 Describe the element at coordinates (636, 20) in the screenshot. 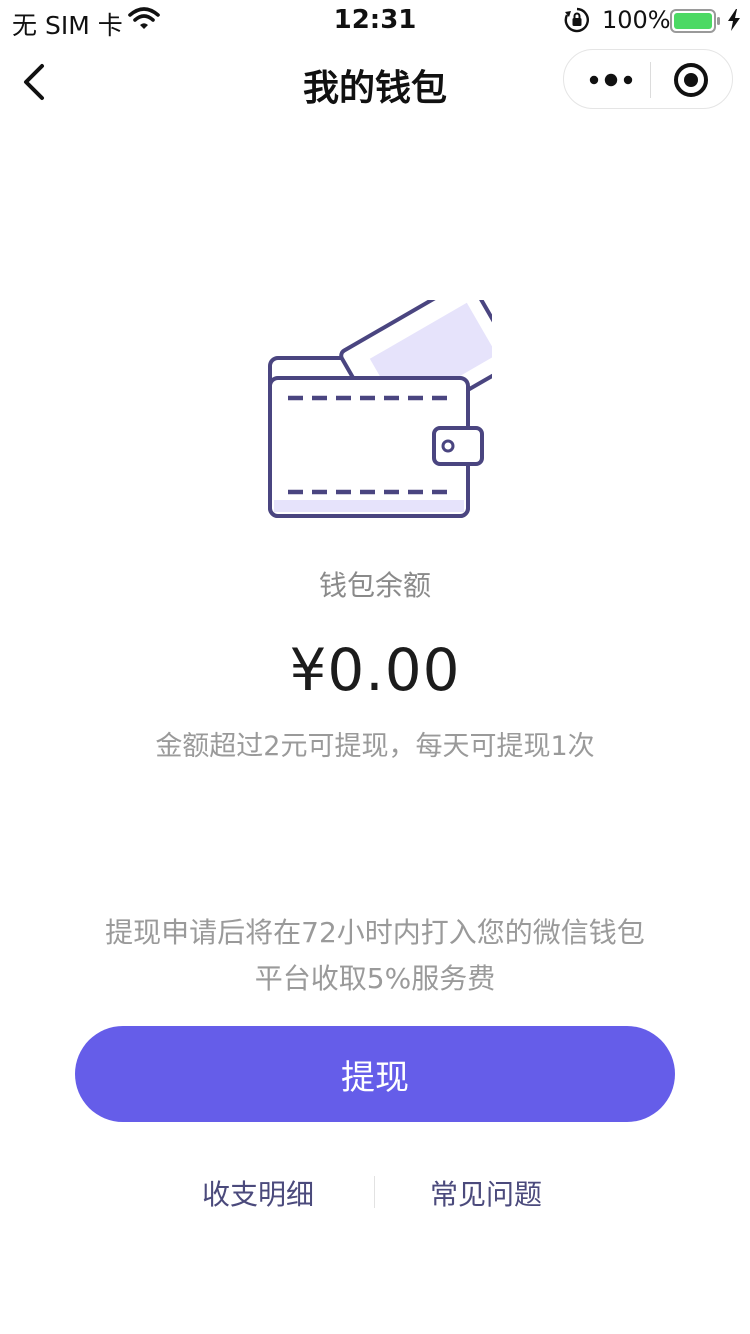

I see `battery-percent: 100%` at that location.